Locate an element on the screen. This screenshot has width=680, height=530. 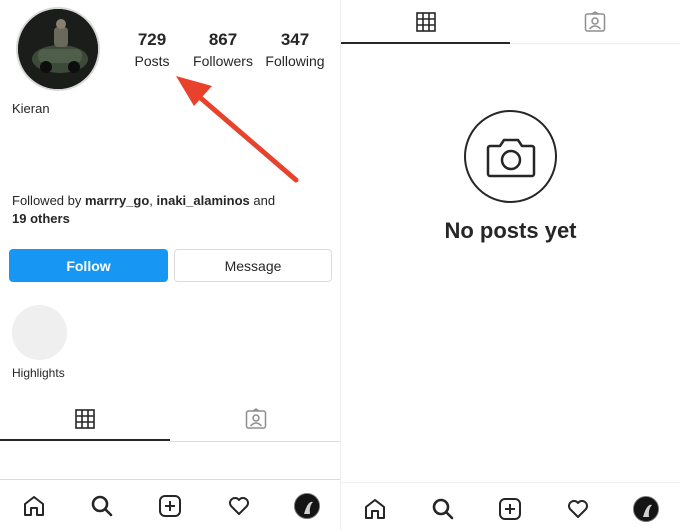
stat-posts: 729 Posts is located at coordinates (152, 49).